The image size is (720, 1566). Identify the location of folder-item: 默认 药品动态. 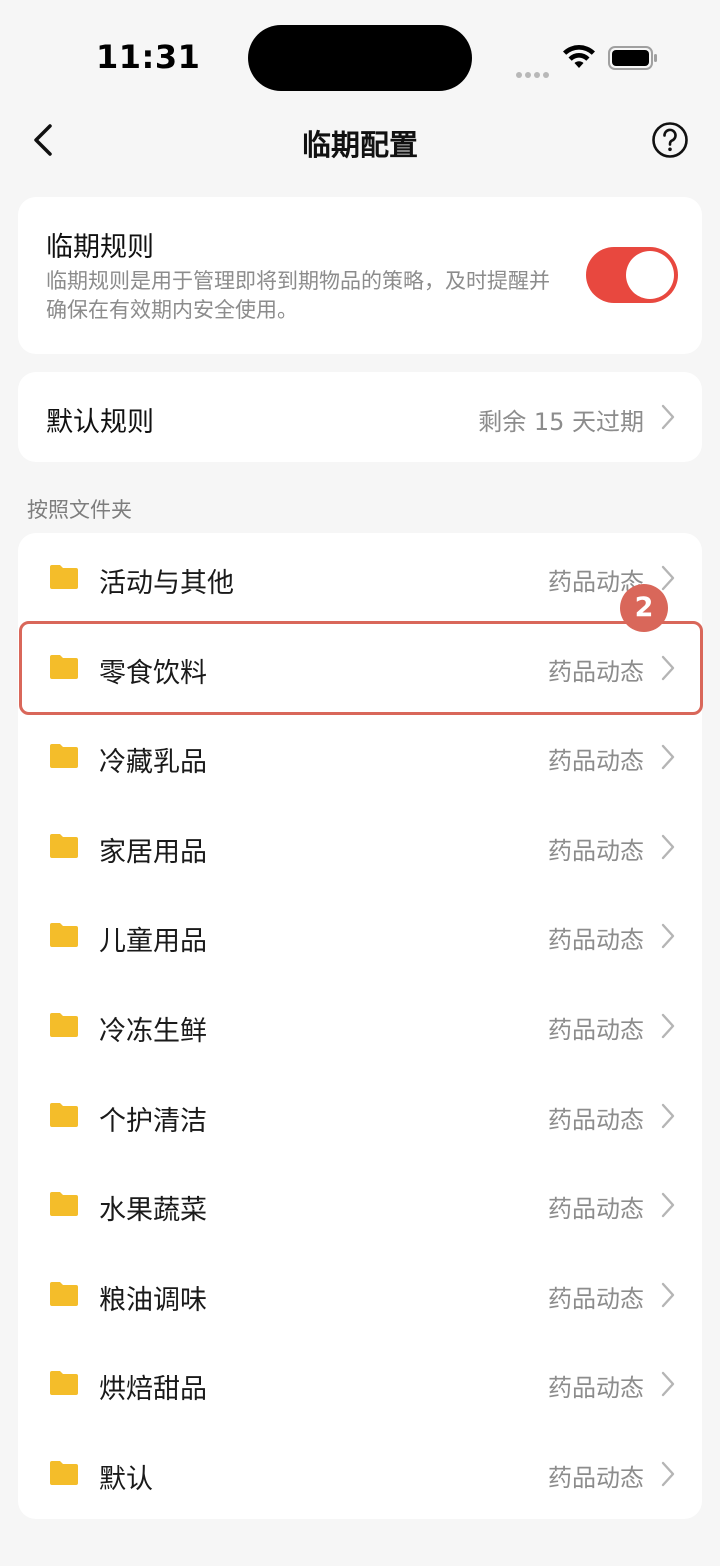
(360, 1474).